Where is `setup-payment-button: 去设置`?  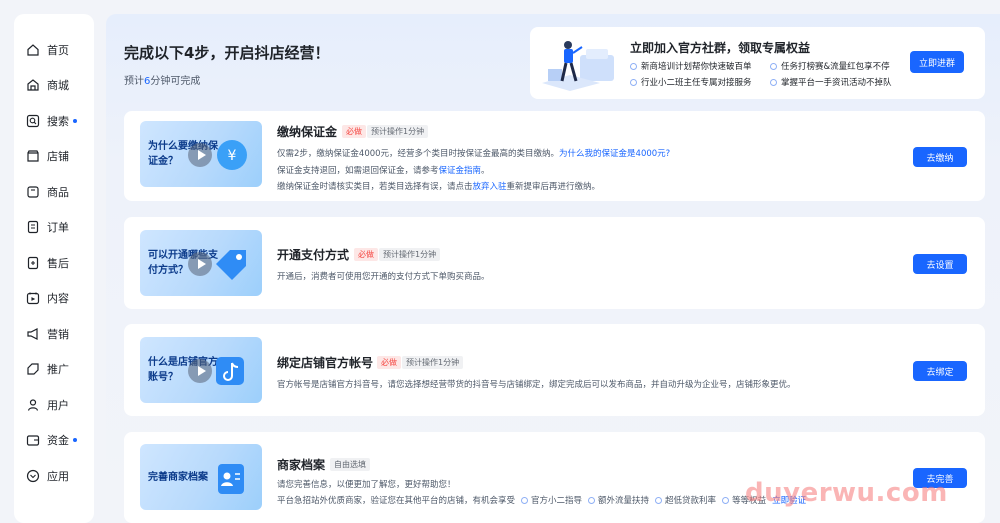
setup-payment-button: 去设置 is located at coordinates (940, 264).